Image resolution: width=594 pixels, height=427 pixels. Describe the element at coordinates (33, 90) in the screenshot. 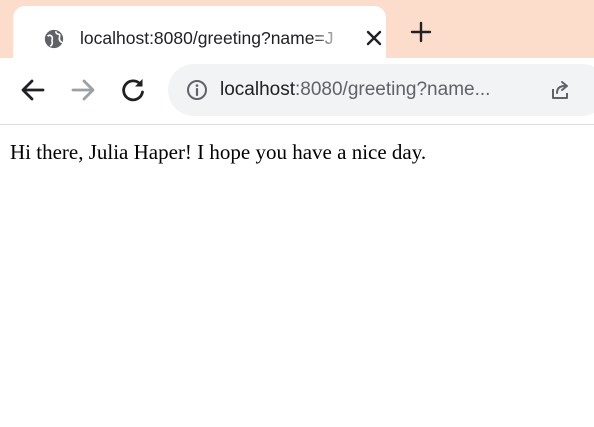

I see `arrow-left-icon` at that location.